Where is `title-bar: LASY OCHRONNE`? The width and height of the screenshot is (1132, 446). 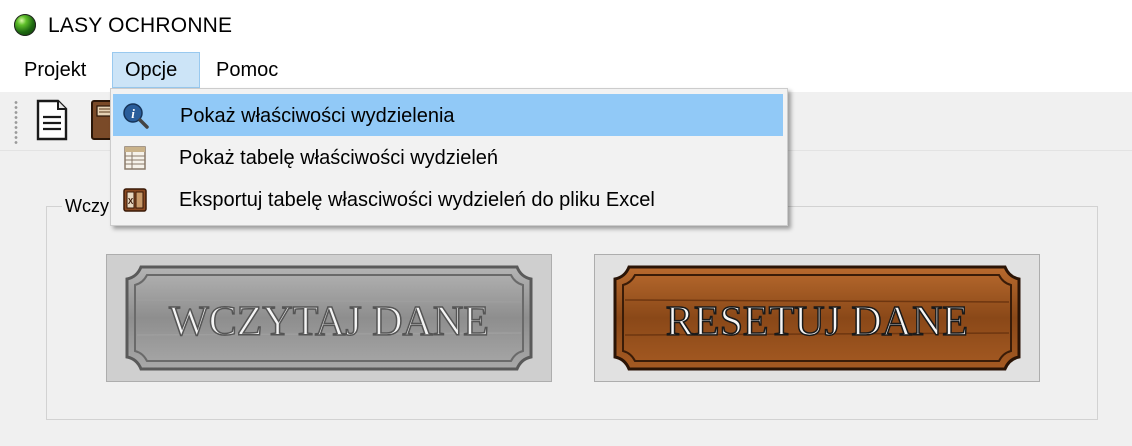
title-bar: LASY OCHRONNE is located at coordinates (566, 25).